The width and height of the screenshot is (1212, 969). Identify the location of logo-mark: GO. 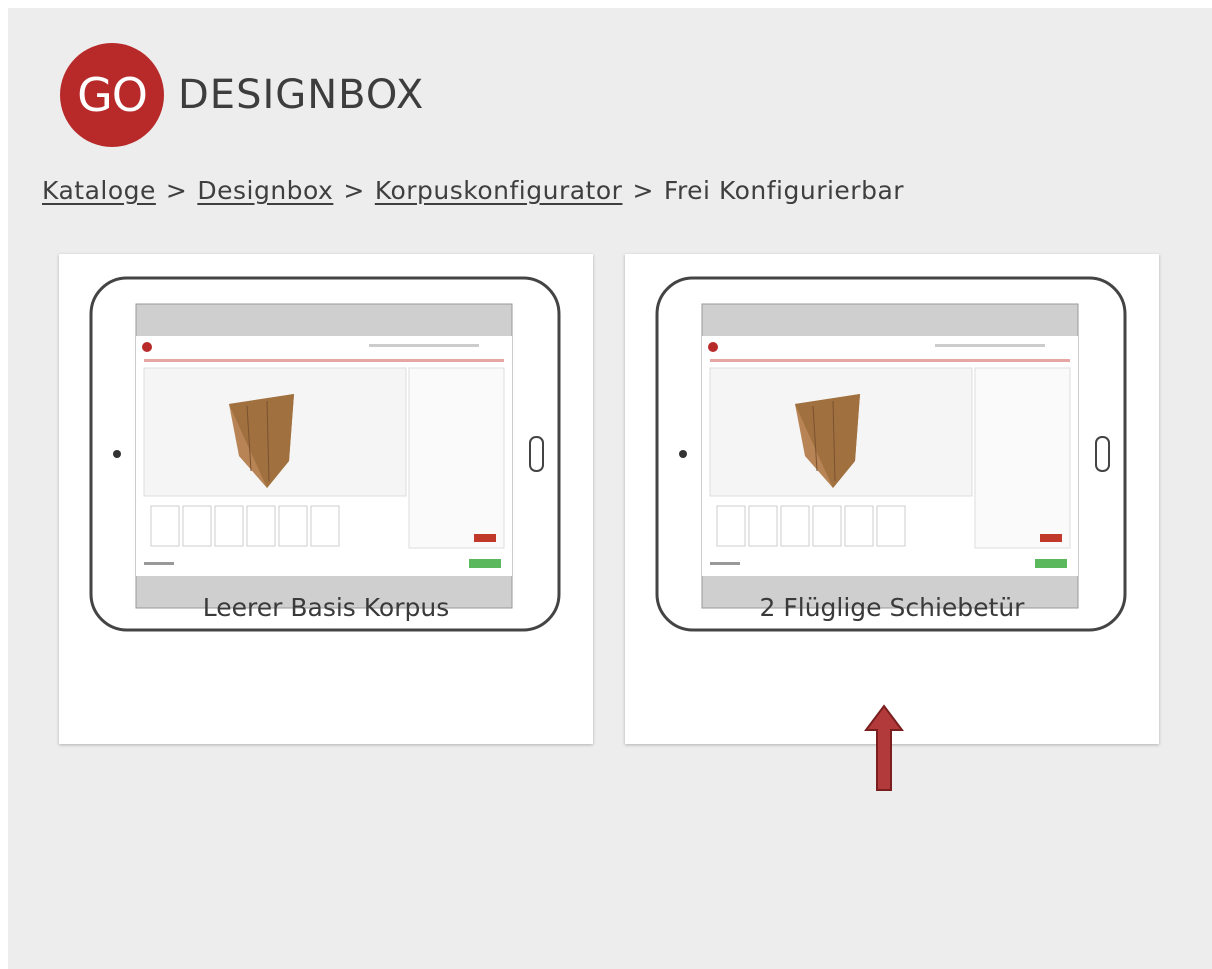
(112, 95).